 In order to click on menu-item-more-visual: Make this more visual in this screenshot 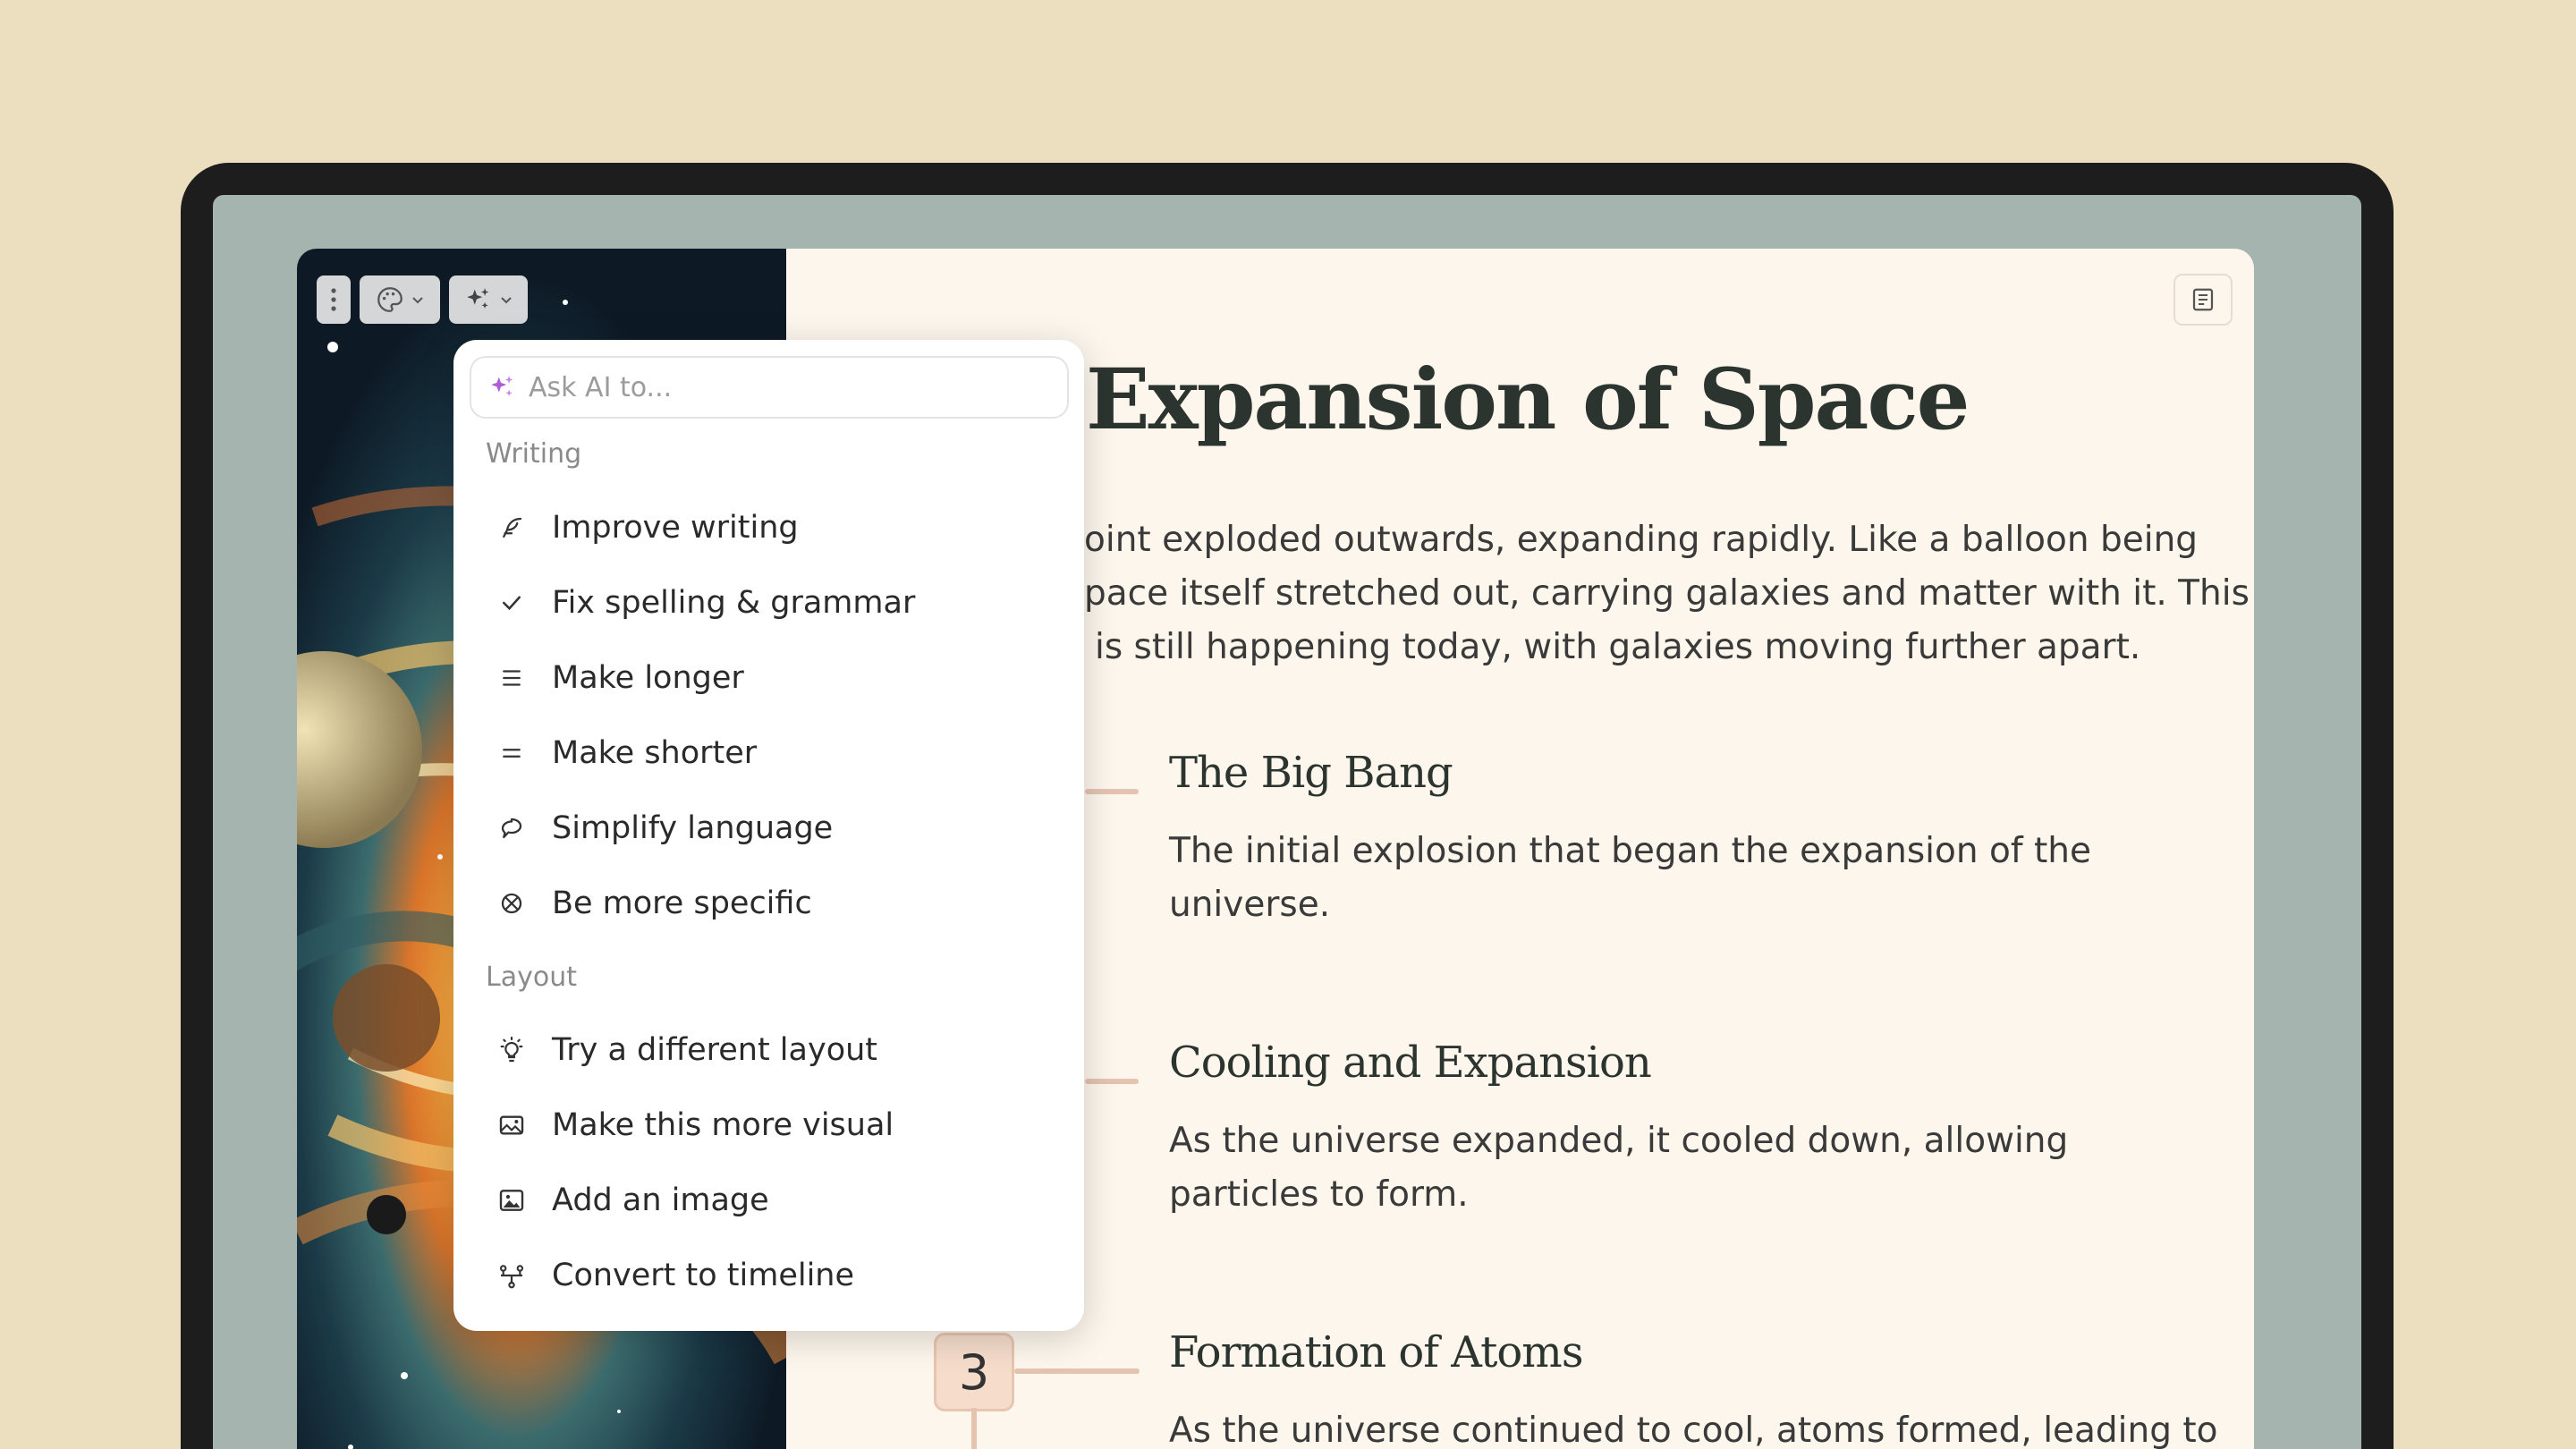, I will do `click(769, 1125)`.